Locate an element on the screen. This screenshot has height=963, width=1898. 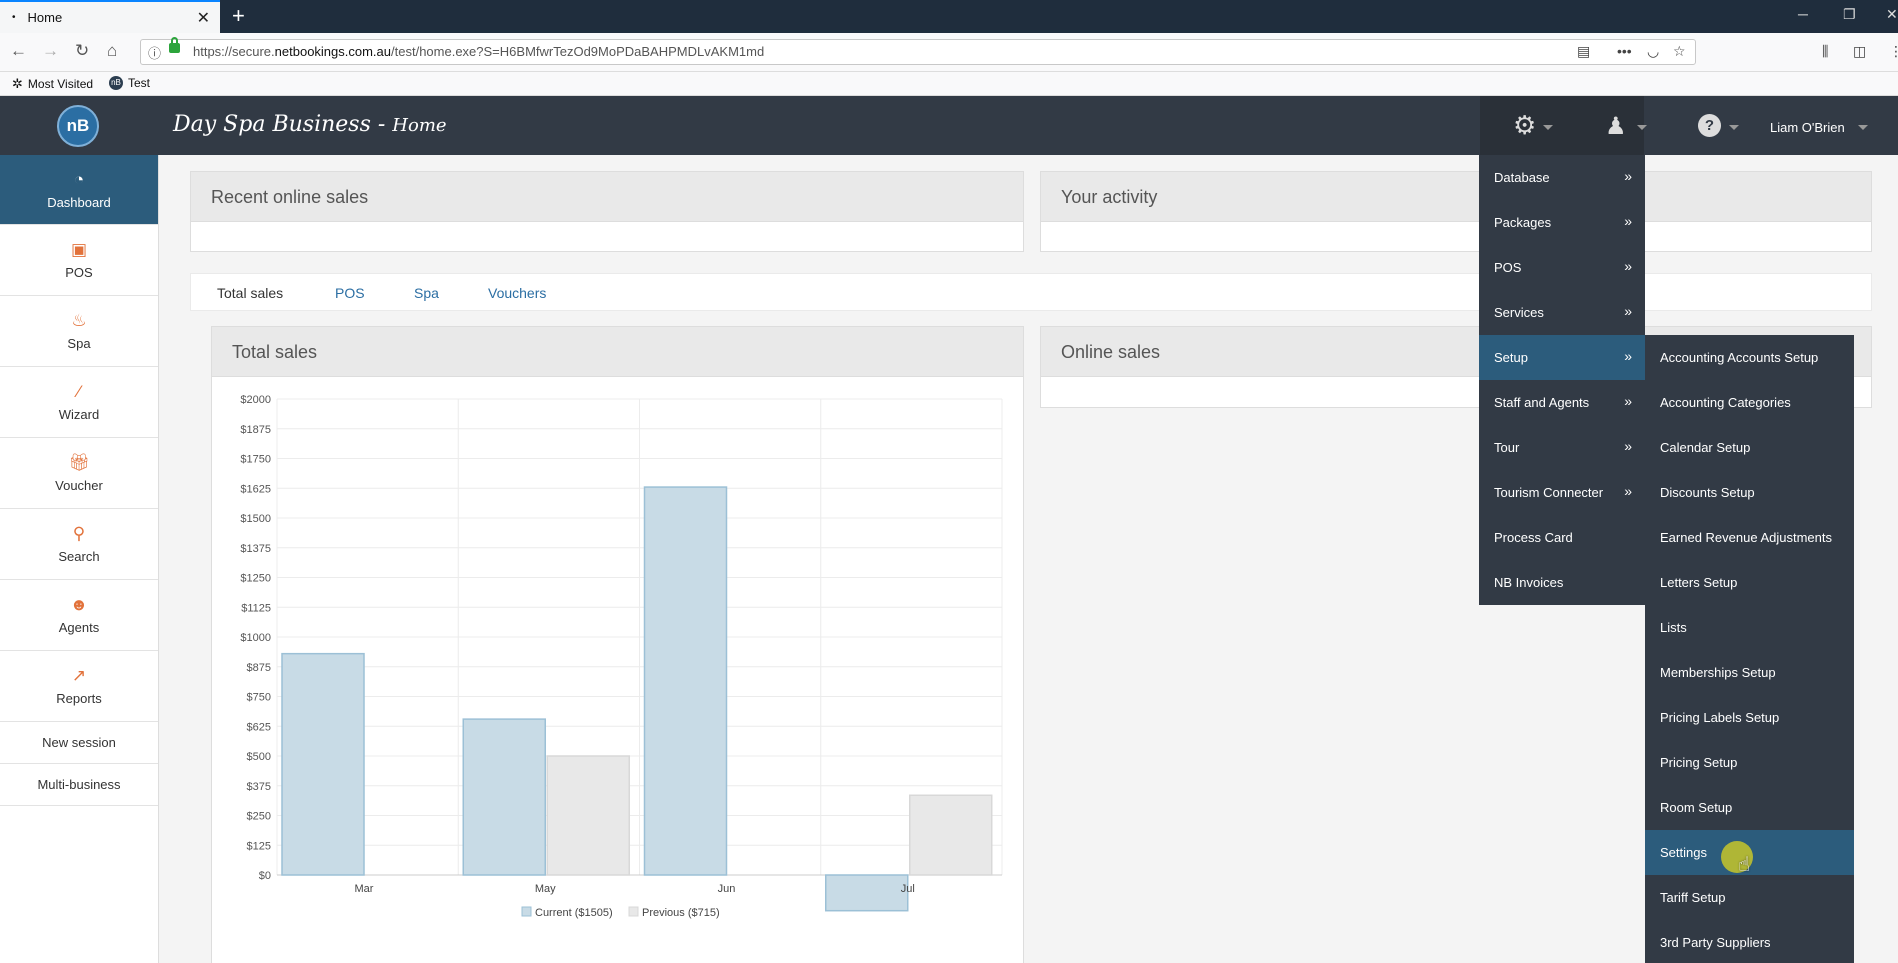
pocket-icon: ◡ is located at coordinates (1653, 51).